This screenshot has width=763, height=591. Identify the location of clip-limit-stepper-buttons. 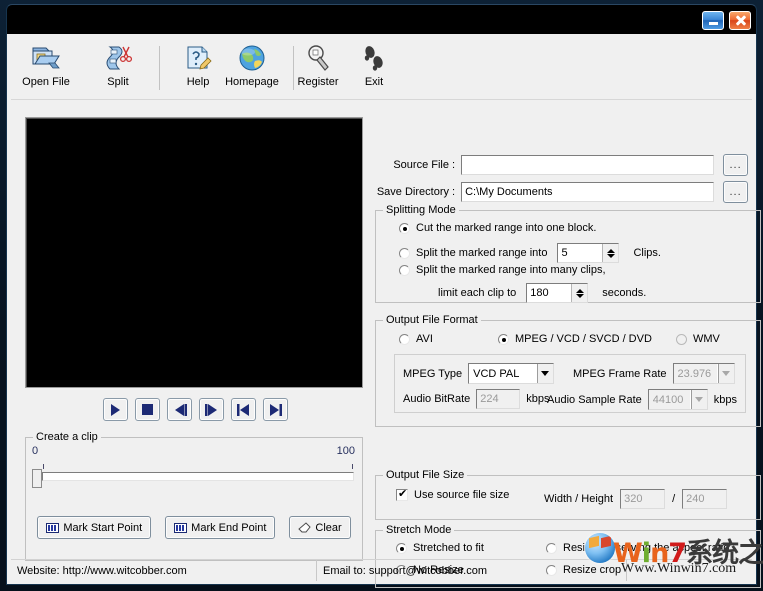
(579, 293).